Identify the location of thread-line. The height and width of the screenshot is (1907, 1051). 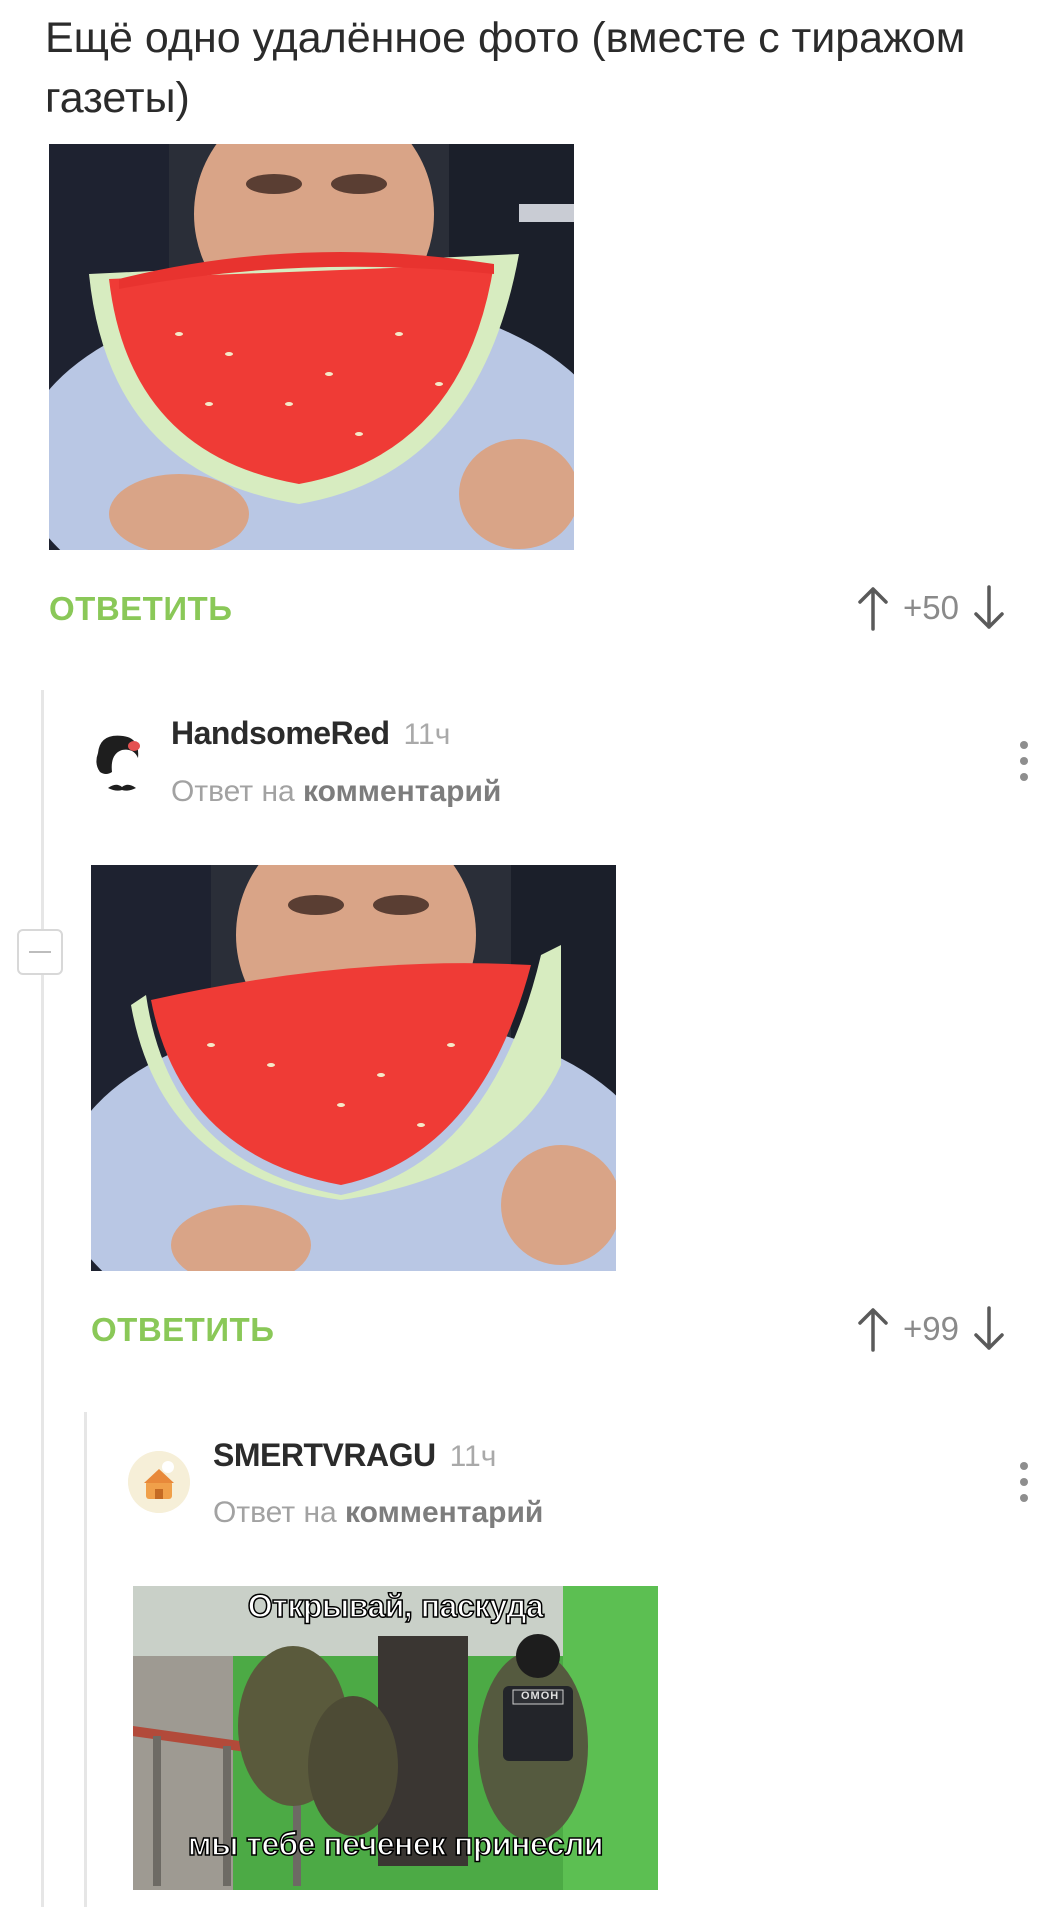
(42, 1298).